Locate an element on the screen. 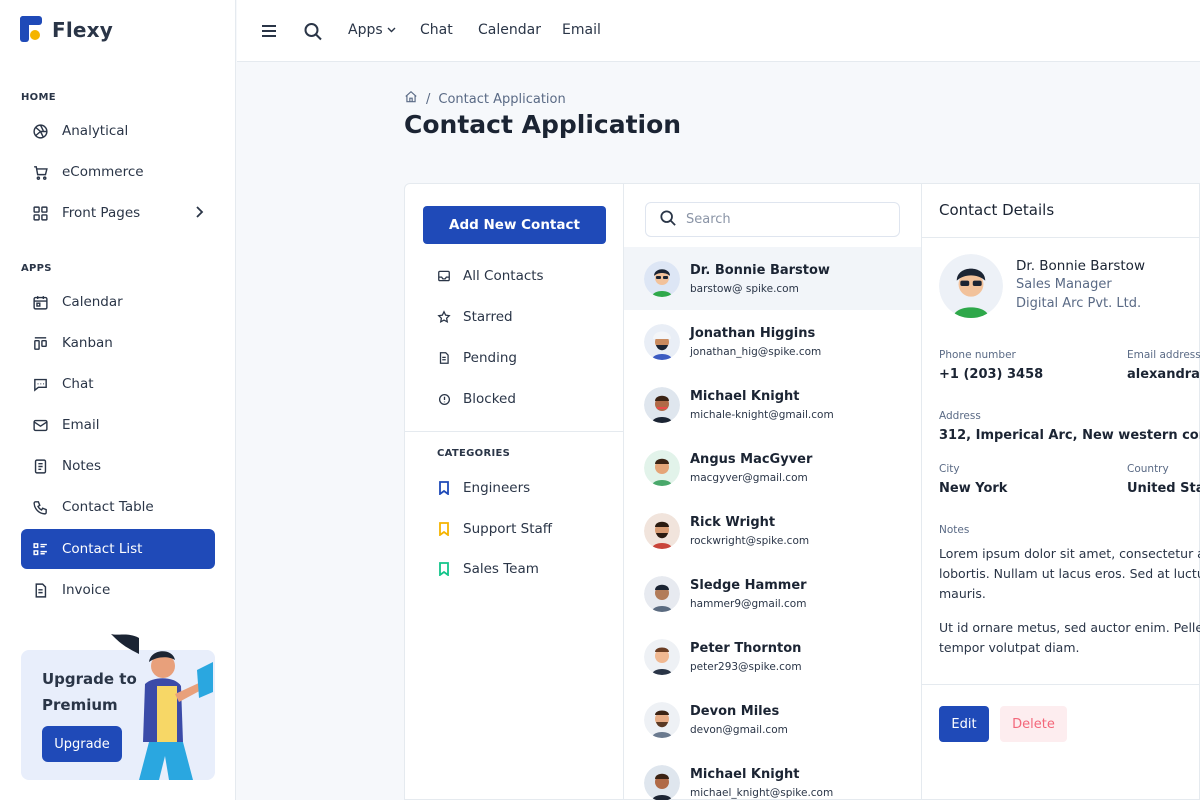 The width and height of the screenshot is (1200, 800). category-label: Engineers is located at coordinates (497, 488).